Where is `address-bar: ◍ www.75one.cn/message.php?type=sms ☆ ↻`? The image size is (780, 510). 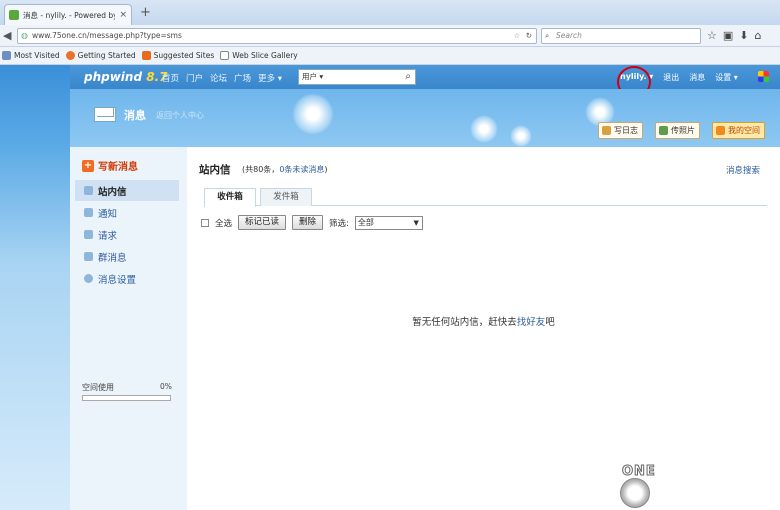
address-bar: ◍ www.75one.cn/message.php?type=sms ☆ ↻ is located at coordinates (277, 36).